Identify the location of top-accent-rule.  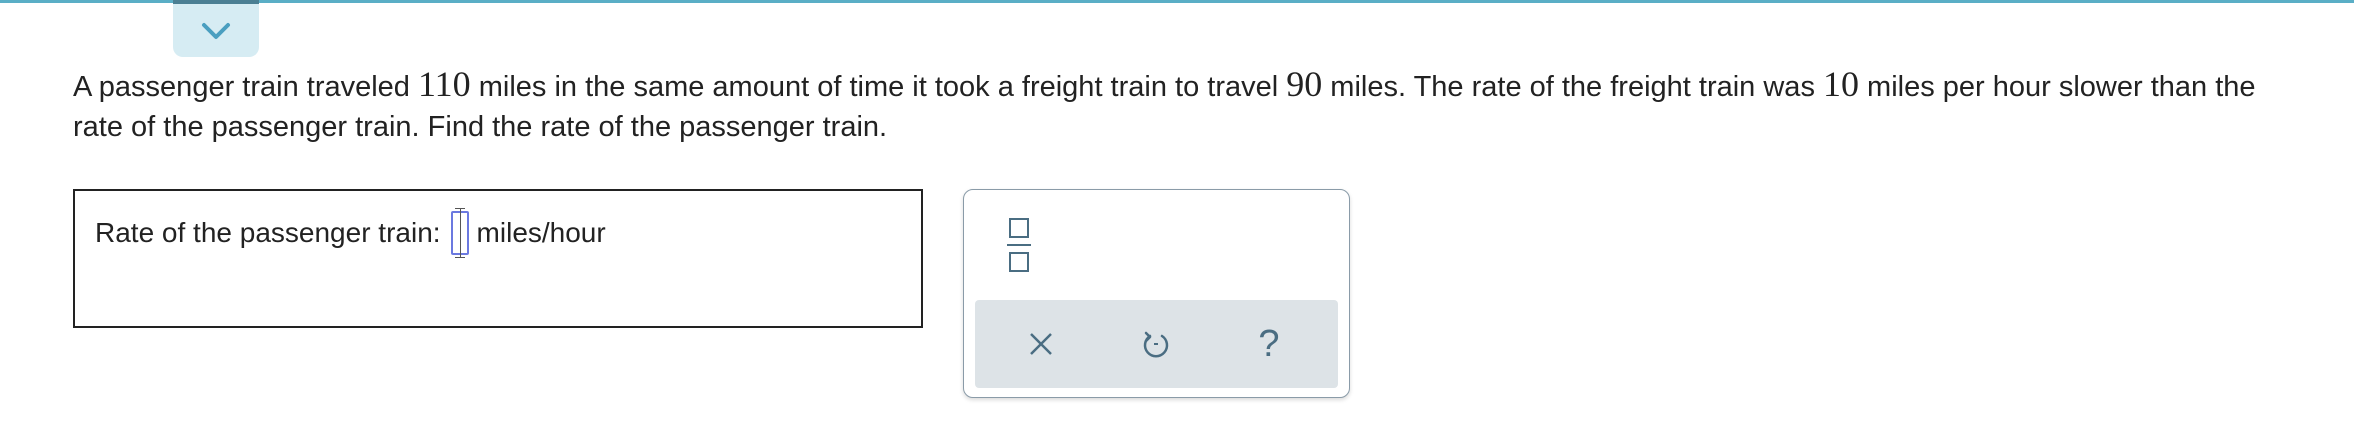
(1177, 1).